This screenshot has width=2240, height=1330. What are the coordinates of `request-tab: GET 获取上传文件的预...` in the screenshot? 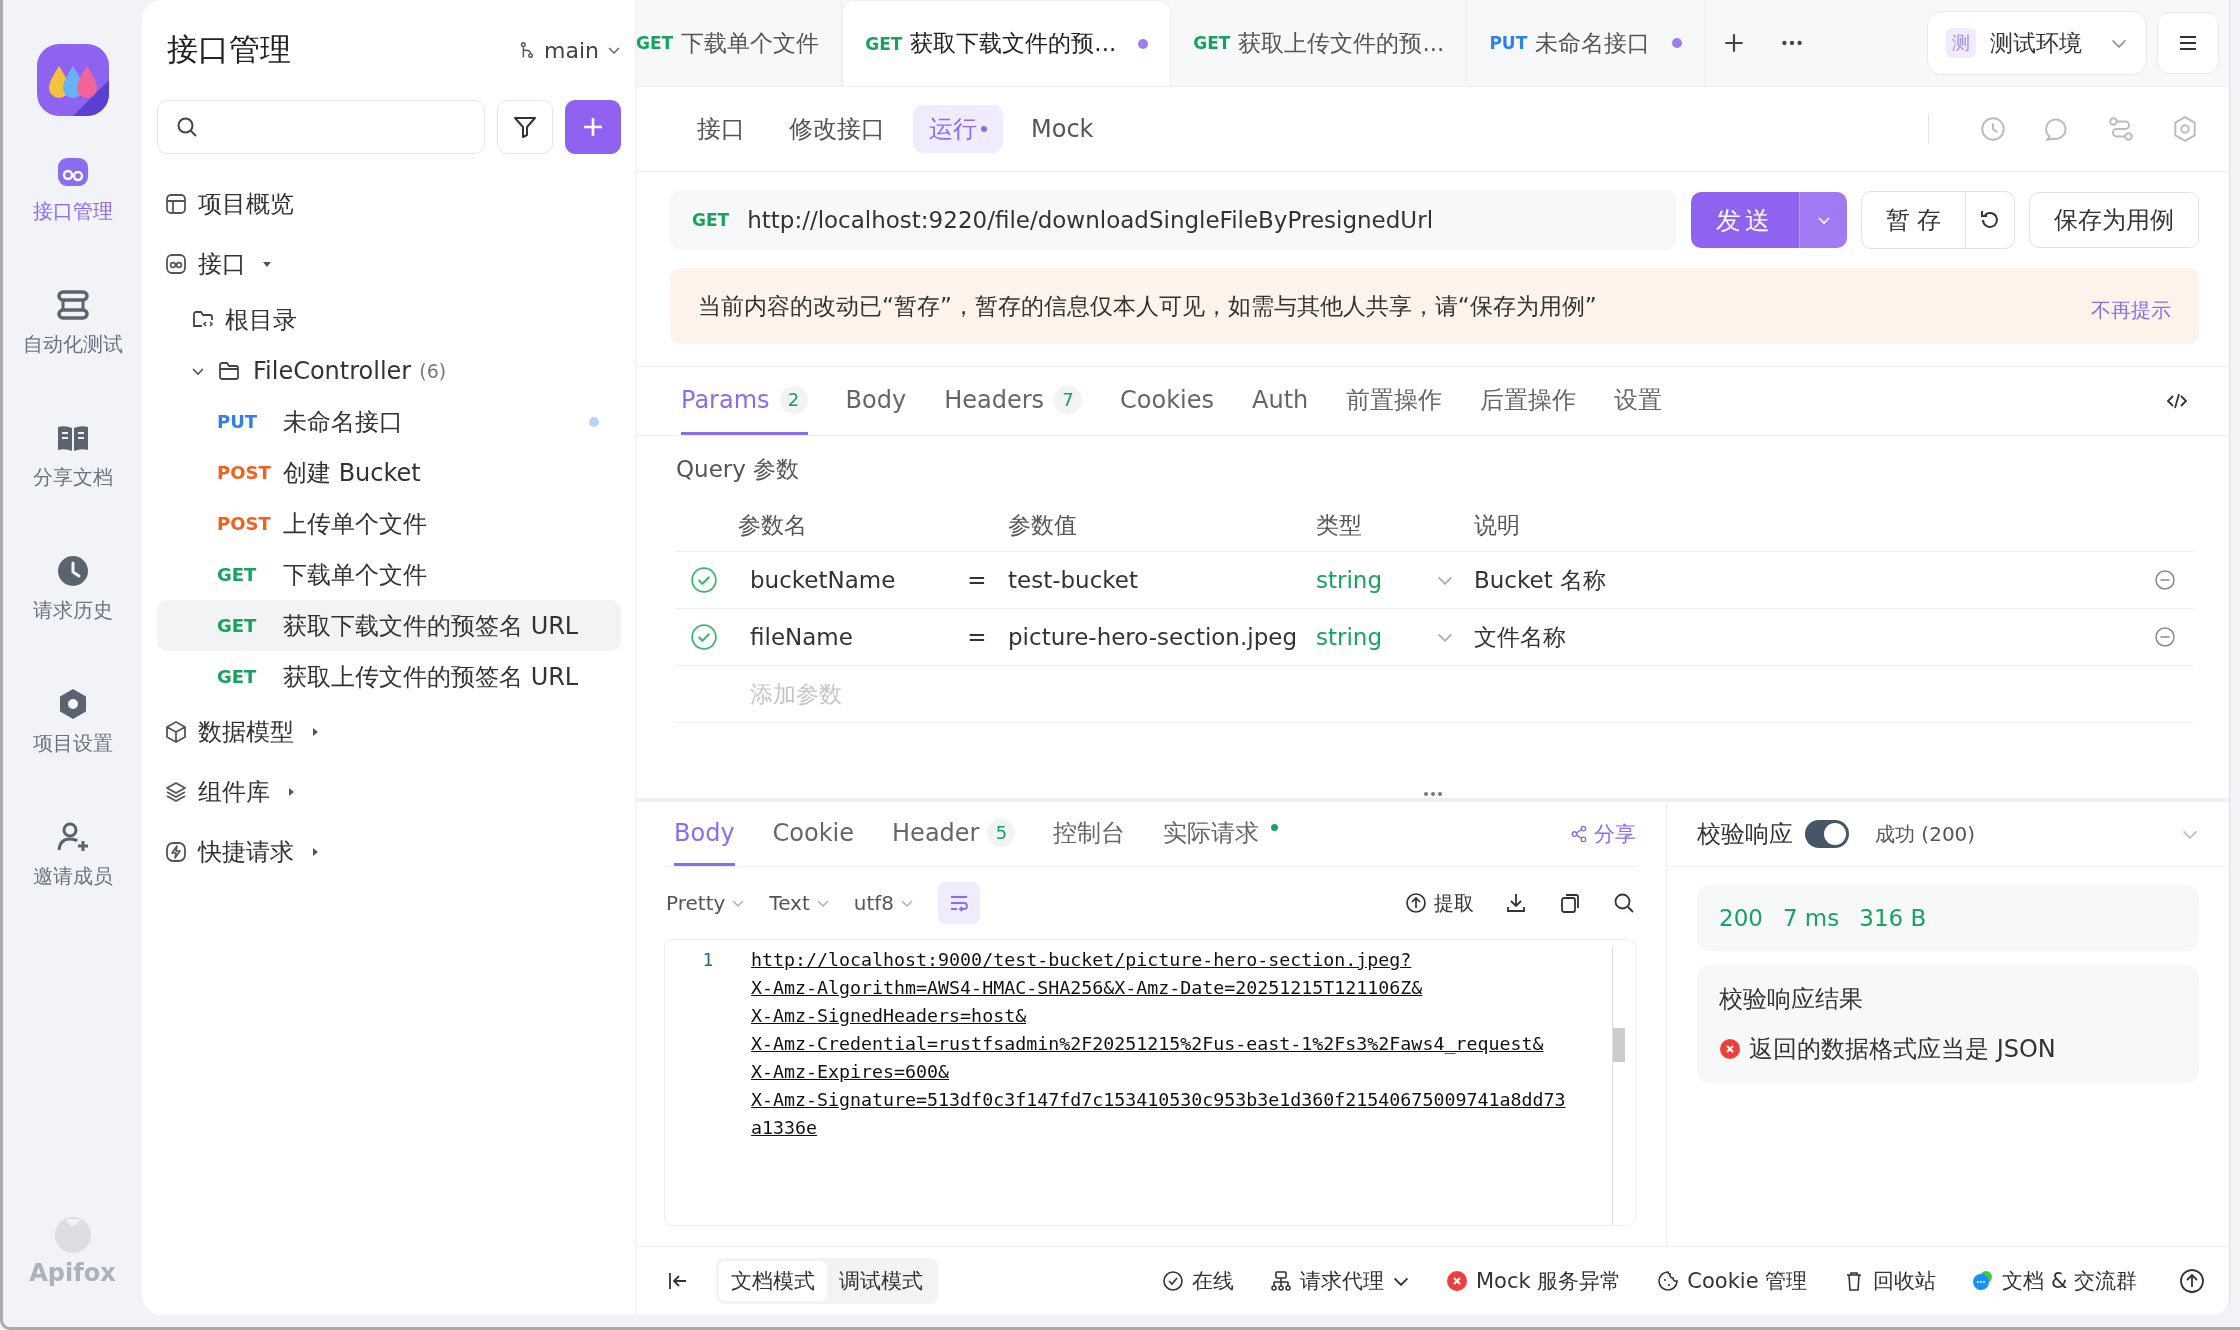 It's located at (1319, 43).